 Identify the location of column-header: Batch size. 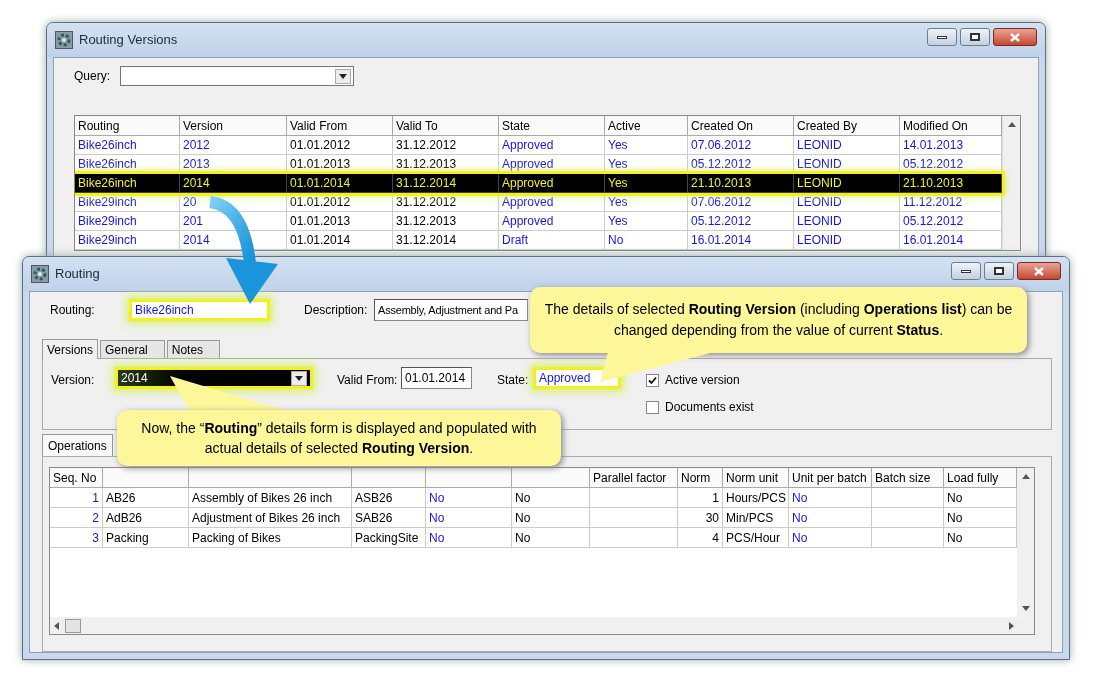
(908, 478).